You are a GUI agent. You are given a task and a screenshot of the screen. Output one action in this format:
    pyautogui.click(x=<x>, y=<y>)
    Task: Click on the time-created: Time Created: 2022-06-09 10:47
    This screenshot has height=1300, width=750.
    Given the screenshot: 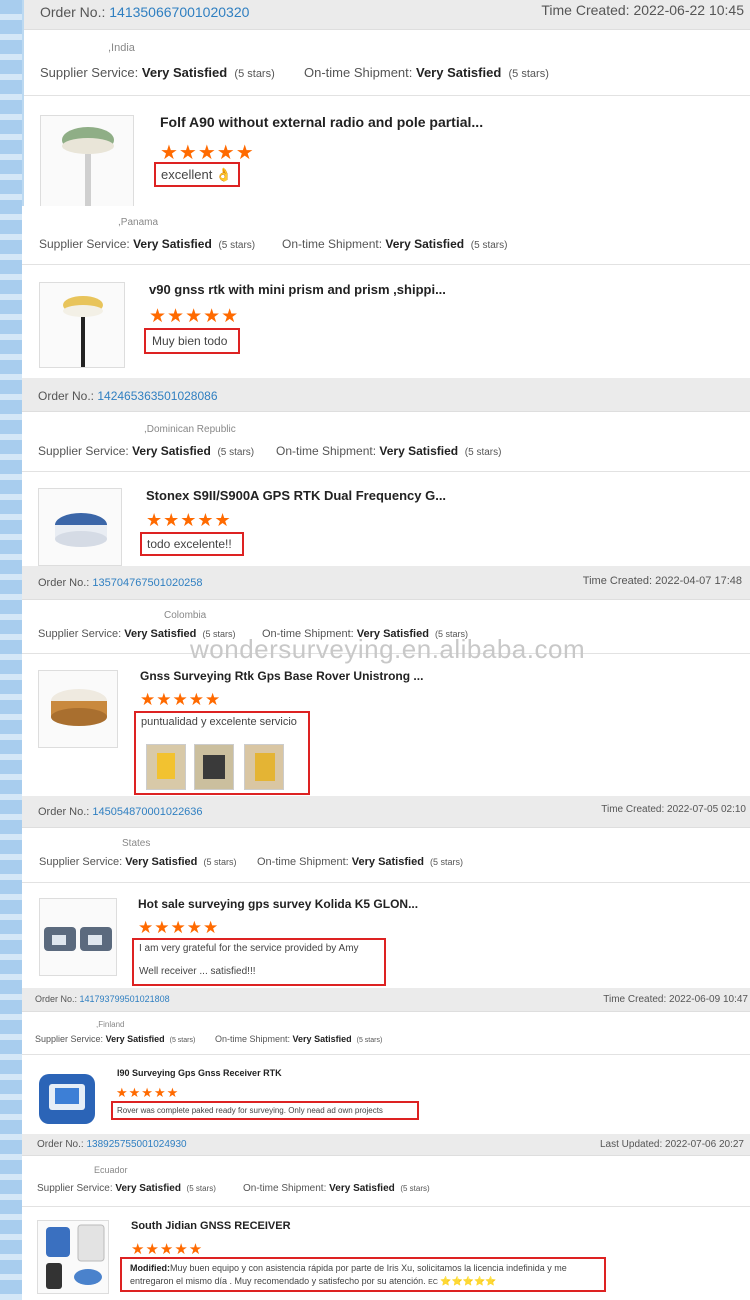 What is the action you would take?
    pyautogui.click(x=675, y=999)
    